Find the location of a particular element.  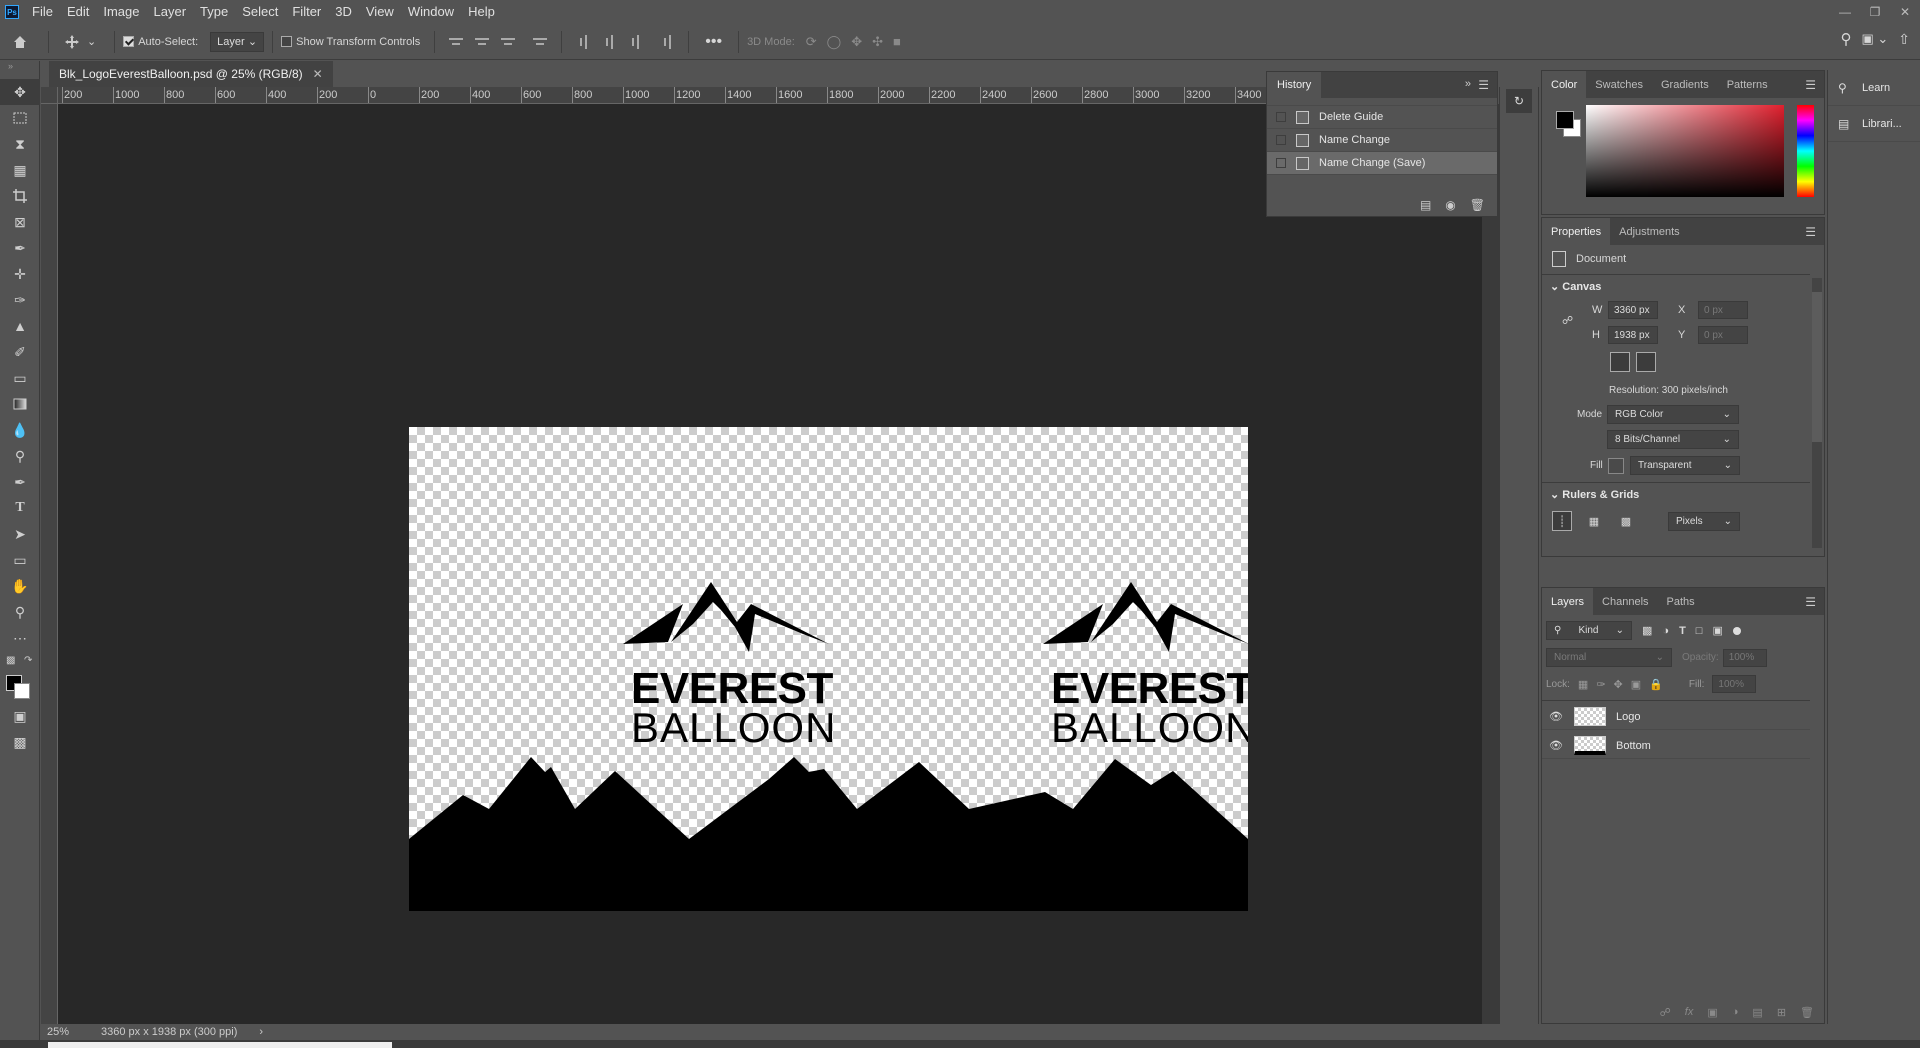

color-picker-field is located at coordinates (1685, 151).